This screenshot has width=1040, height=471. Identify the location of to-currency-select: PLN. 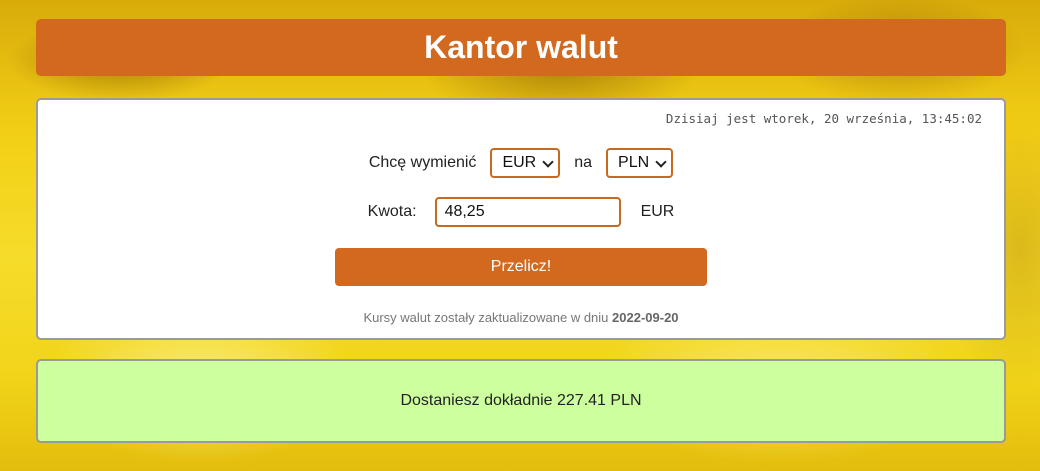
(640, 163).